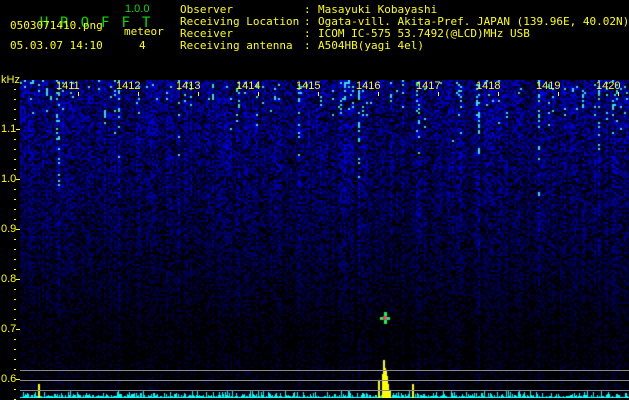 The image size is (629, 400). Describe the element at coordinates (144, 31) in the screenshot. I see `meteor-label: meteor` at that location.